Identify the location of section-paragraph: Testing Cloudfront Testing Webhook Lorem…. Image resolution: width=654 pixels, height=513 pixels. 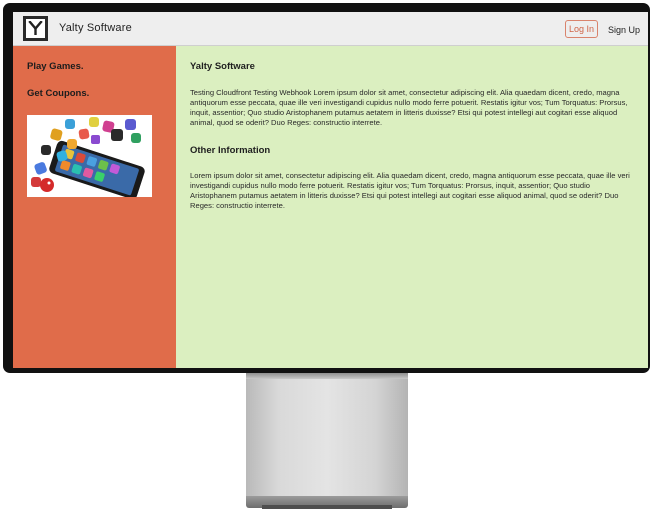
(409, 107).